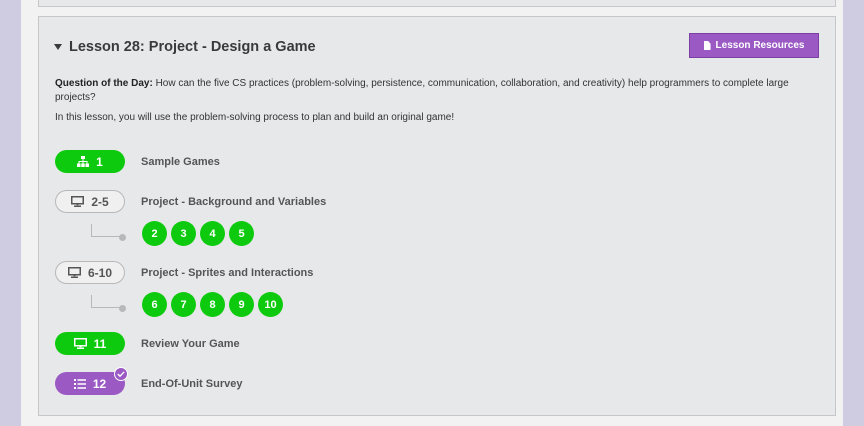  I want to click on lesson-header: Lesson 28: Project - Design a Game, so click(185, 47).